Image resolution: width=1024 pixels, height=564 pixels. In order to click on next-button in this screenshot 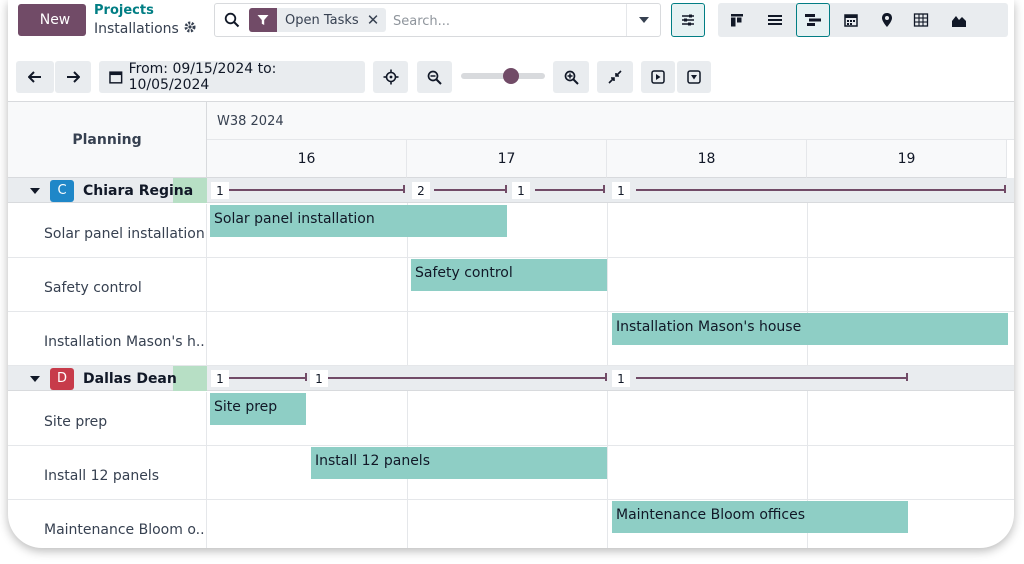, I will do `click(73, 77)`.